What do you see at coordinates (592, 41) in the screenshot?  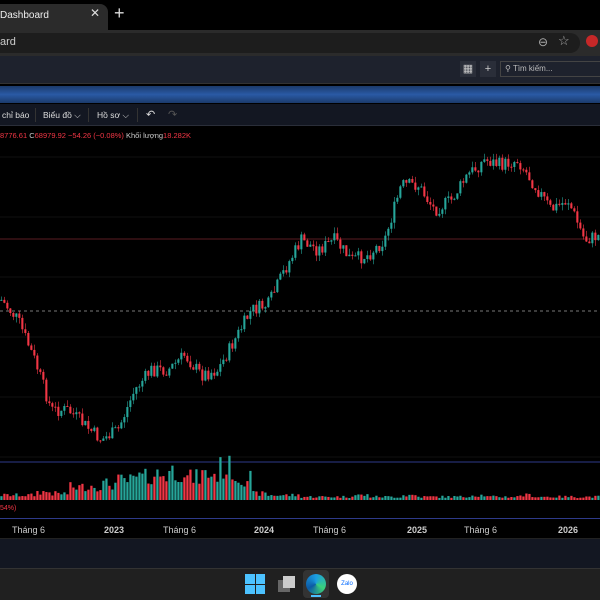 I see `extension-icon` at bounding box center [592, 41].